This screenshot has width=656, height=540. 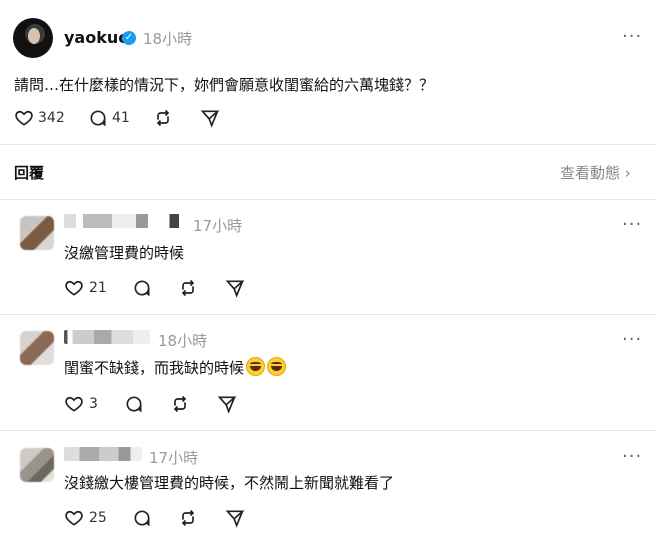 I want to click on author-username: yaokuo, so click(x=96, y=37).